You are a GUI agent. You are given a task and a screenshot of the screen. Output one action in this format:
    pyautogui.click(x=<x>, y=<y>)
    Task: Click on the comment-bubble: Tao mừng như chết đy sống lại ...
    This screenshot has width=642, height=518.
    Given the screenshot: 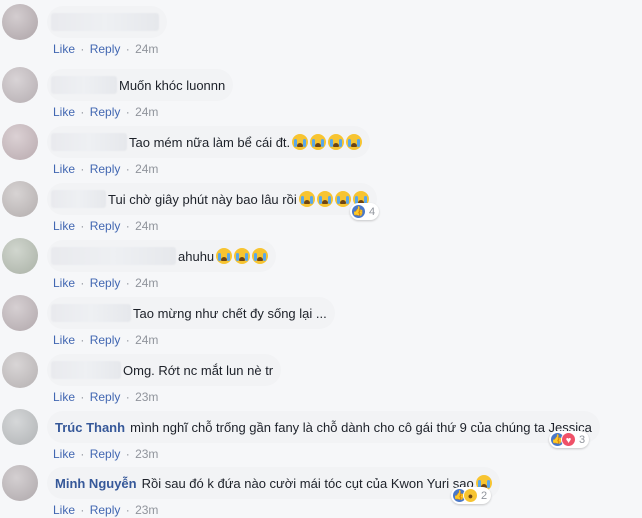 What is the action you would take?
    pyautogui.click(x=191, y=313)
    